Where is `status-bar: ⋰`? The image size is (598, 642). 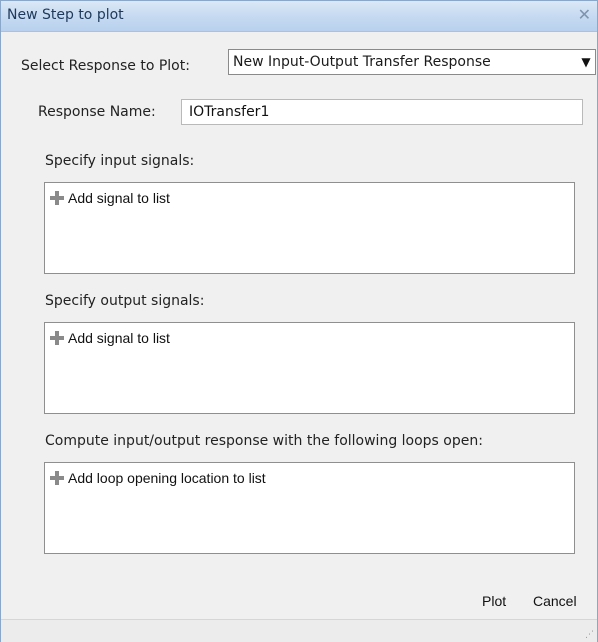 status-bar: ⋰ is located at coordinates (299, 630).